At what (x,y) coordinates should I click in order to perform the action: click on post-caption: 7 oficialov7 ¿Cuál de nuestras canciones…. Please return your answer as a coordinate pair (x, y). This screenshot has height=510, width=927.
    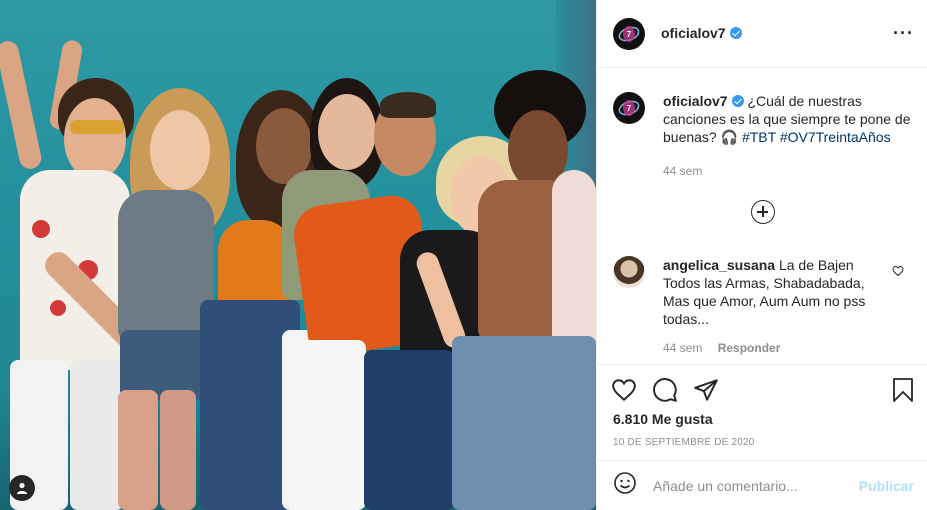
    Looking at the image, I should click on (765, 136).